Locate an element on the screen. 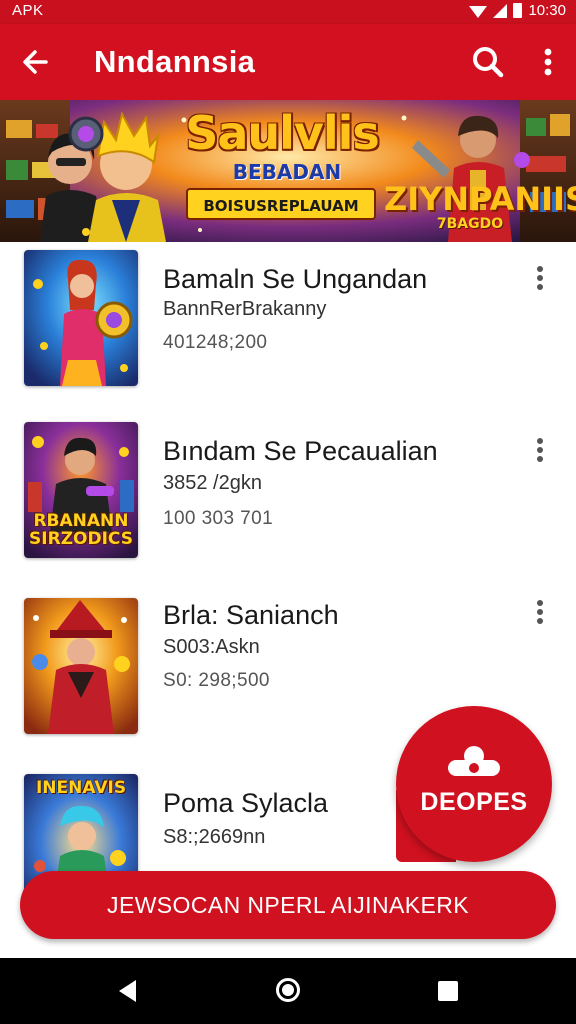 The image size is (576, 1024). item-title: Brla: Sanianch is located at coordinates (251, 615).